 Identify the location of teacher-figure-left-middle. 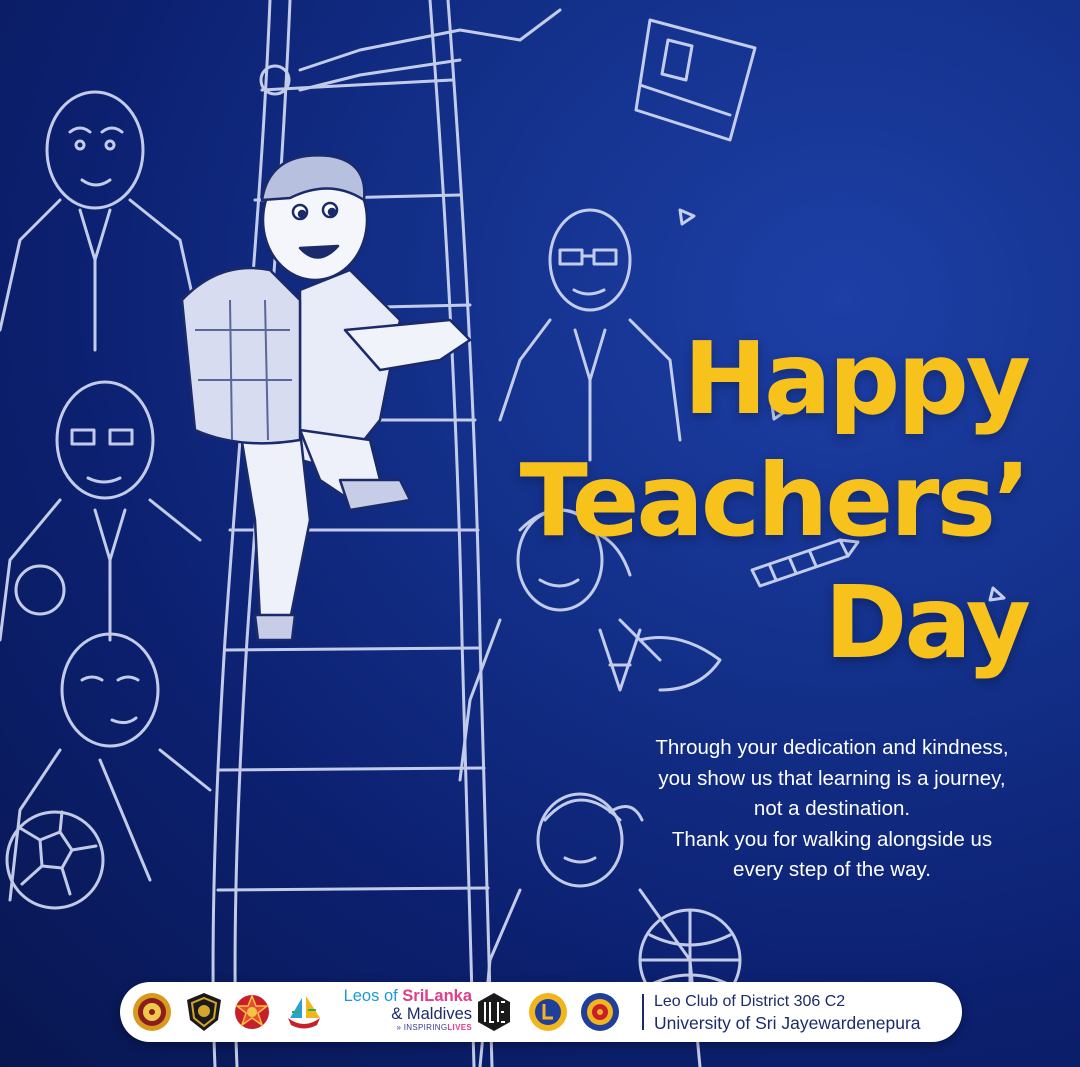
(101, 511).